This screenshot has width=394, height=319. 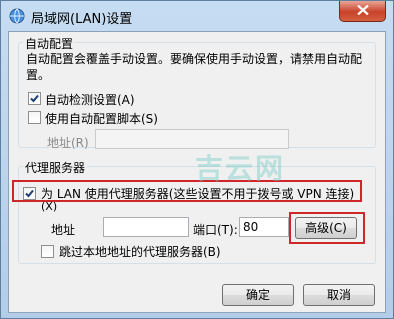 I want to click on close-button, so click(x=362, y=11).